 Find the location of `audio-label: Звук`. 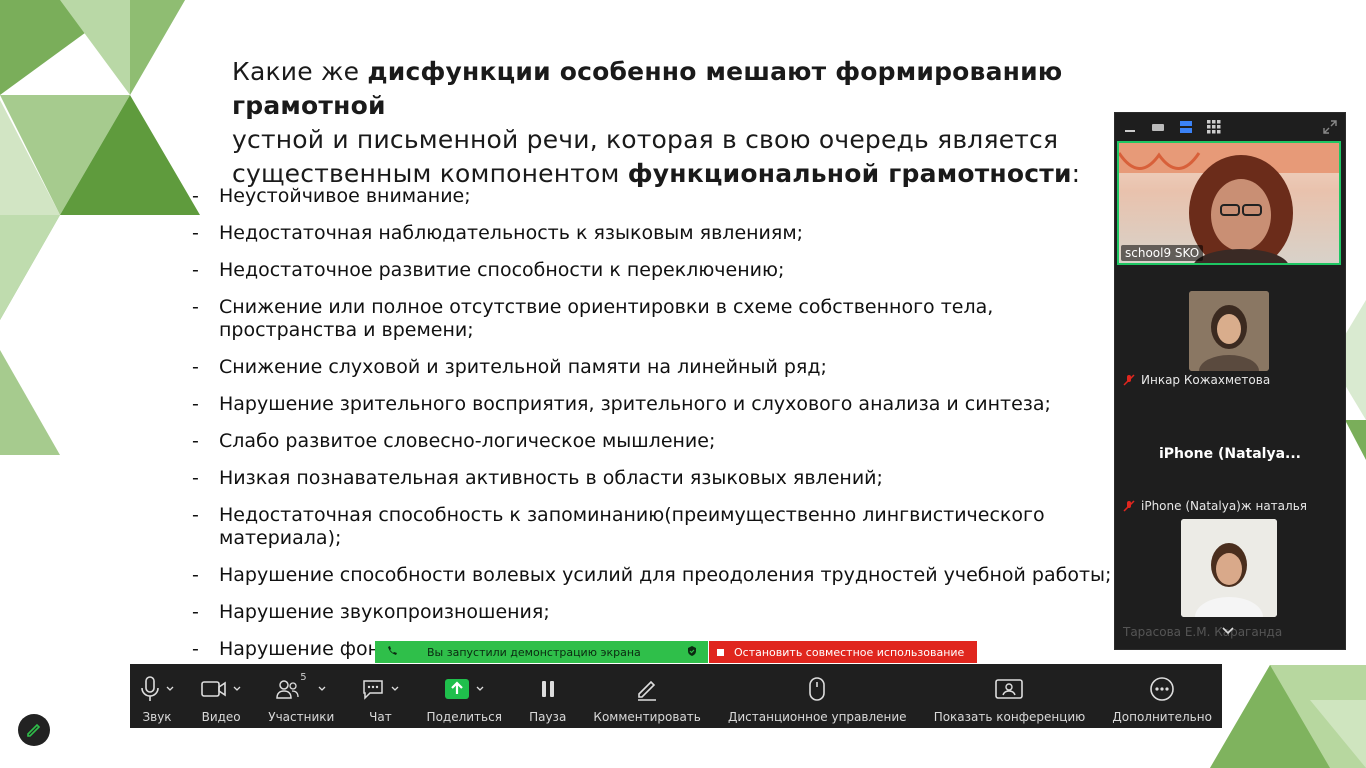

audio-label: Звук is located at coordinates (157, 717).